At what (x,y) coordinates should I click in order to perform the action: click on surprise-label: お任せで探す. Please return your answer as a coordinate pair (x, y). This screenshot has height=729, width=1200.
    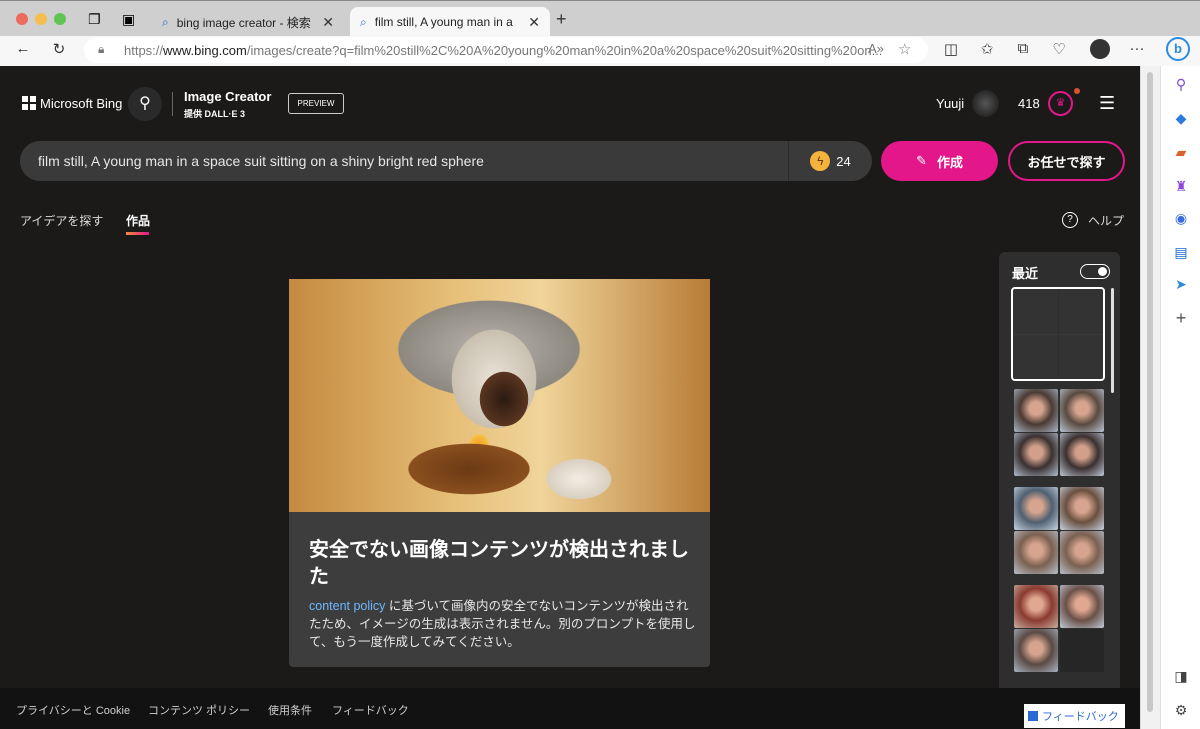
    Looking at the image, I should click on (1066, 162).